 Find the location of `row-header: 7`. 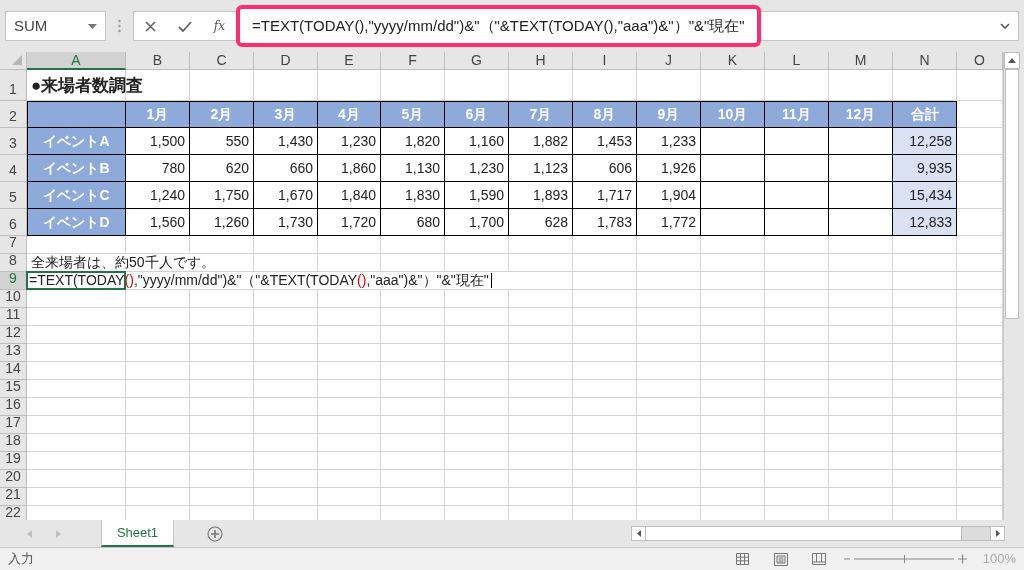

row-header: 7 is located at coordinates (13, 245).